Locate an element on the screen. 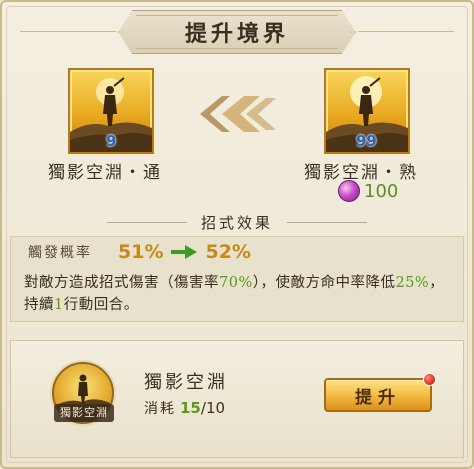 Image resolution: width=474 pixels, height=469 pixels. next-skill-icon: 99 is located at coordinates (367, 111).